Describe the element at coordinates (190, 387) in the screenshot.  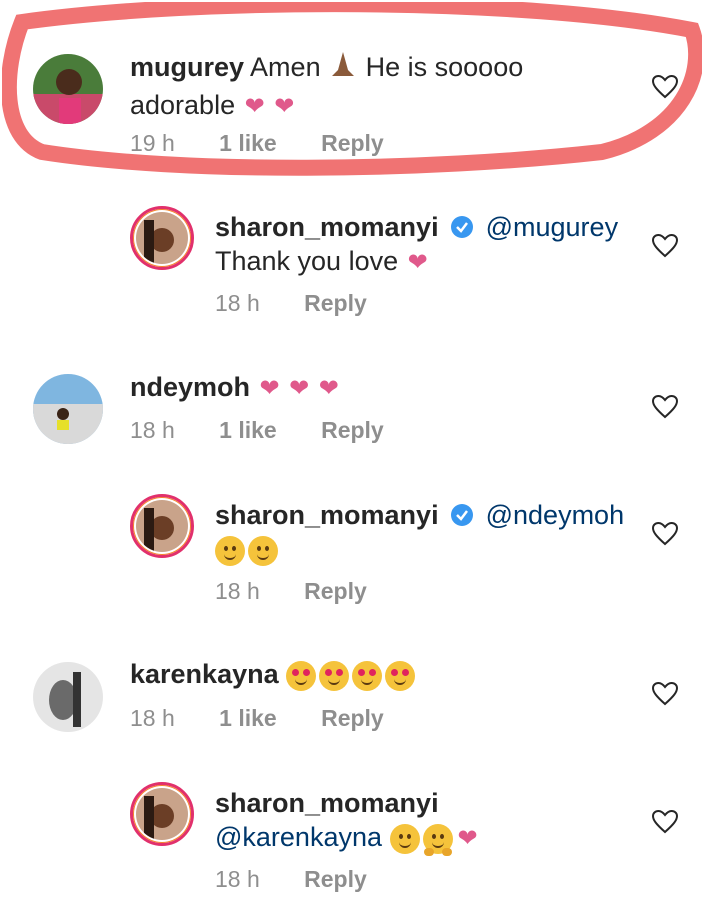
I see `username: ndeymoh` at that location.